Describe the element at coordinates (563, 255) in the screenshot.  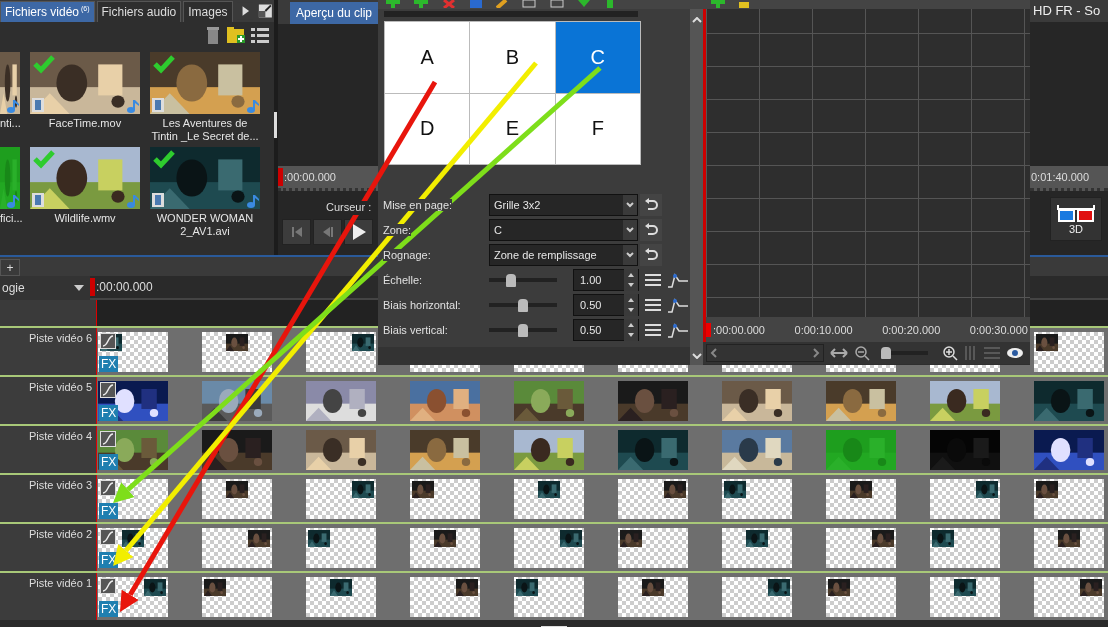
I see `dropdown: Zone de remplissage` at that location.